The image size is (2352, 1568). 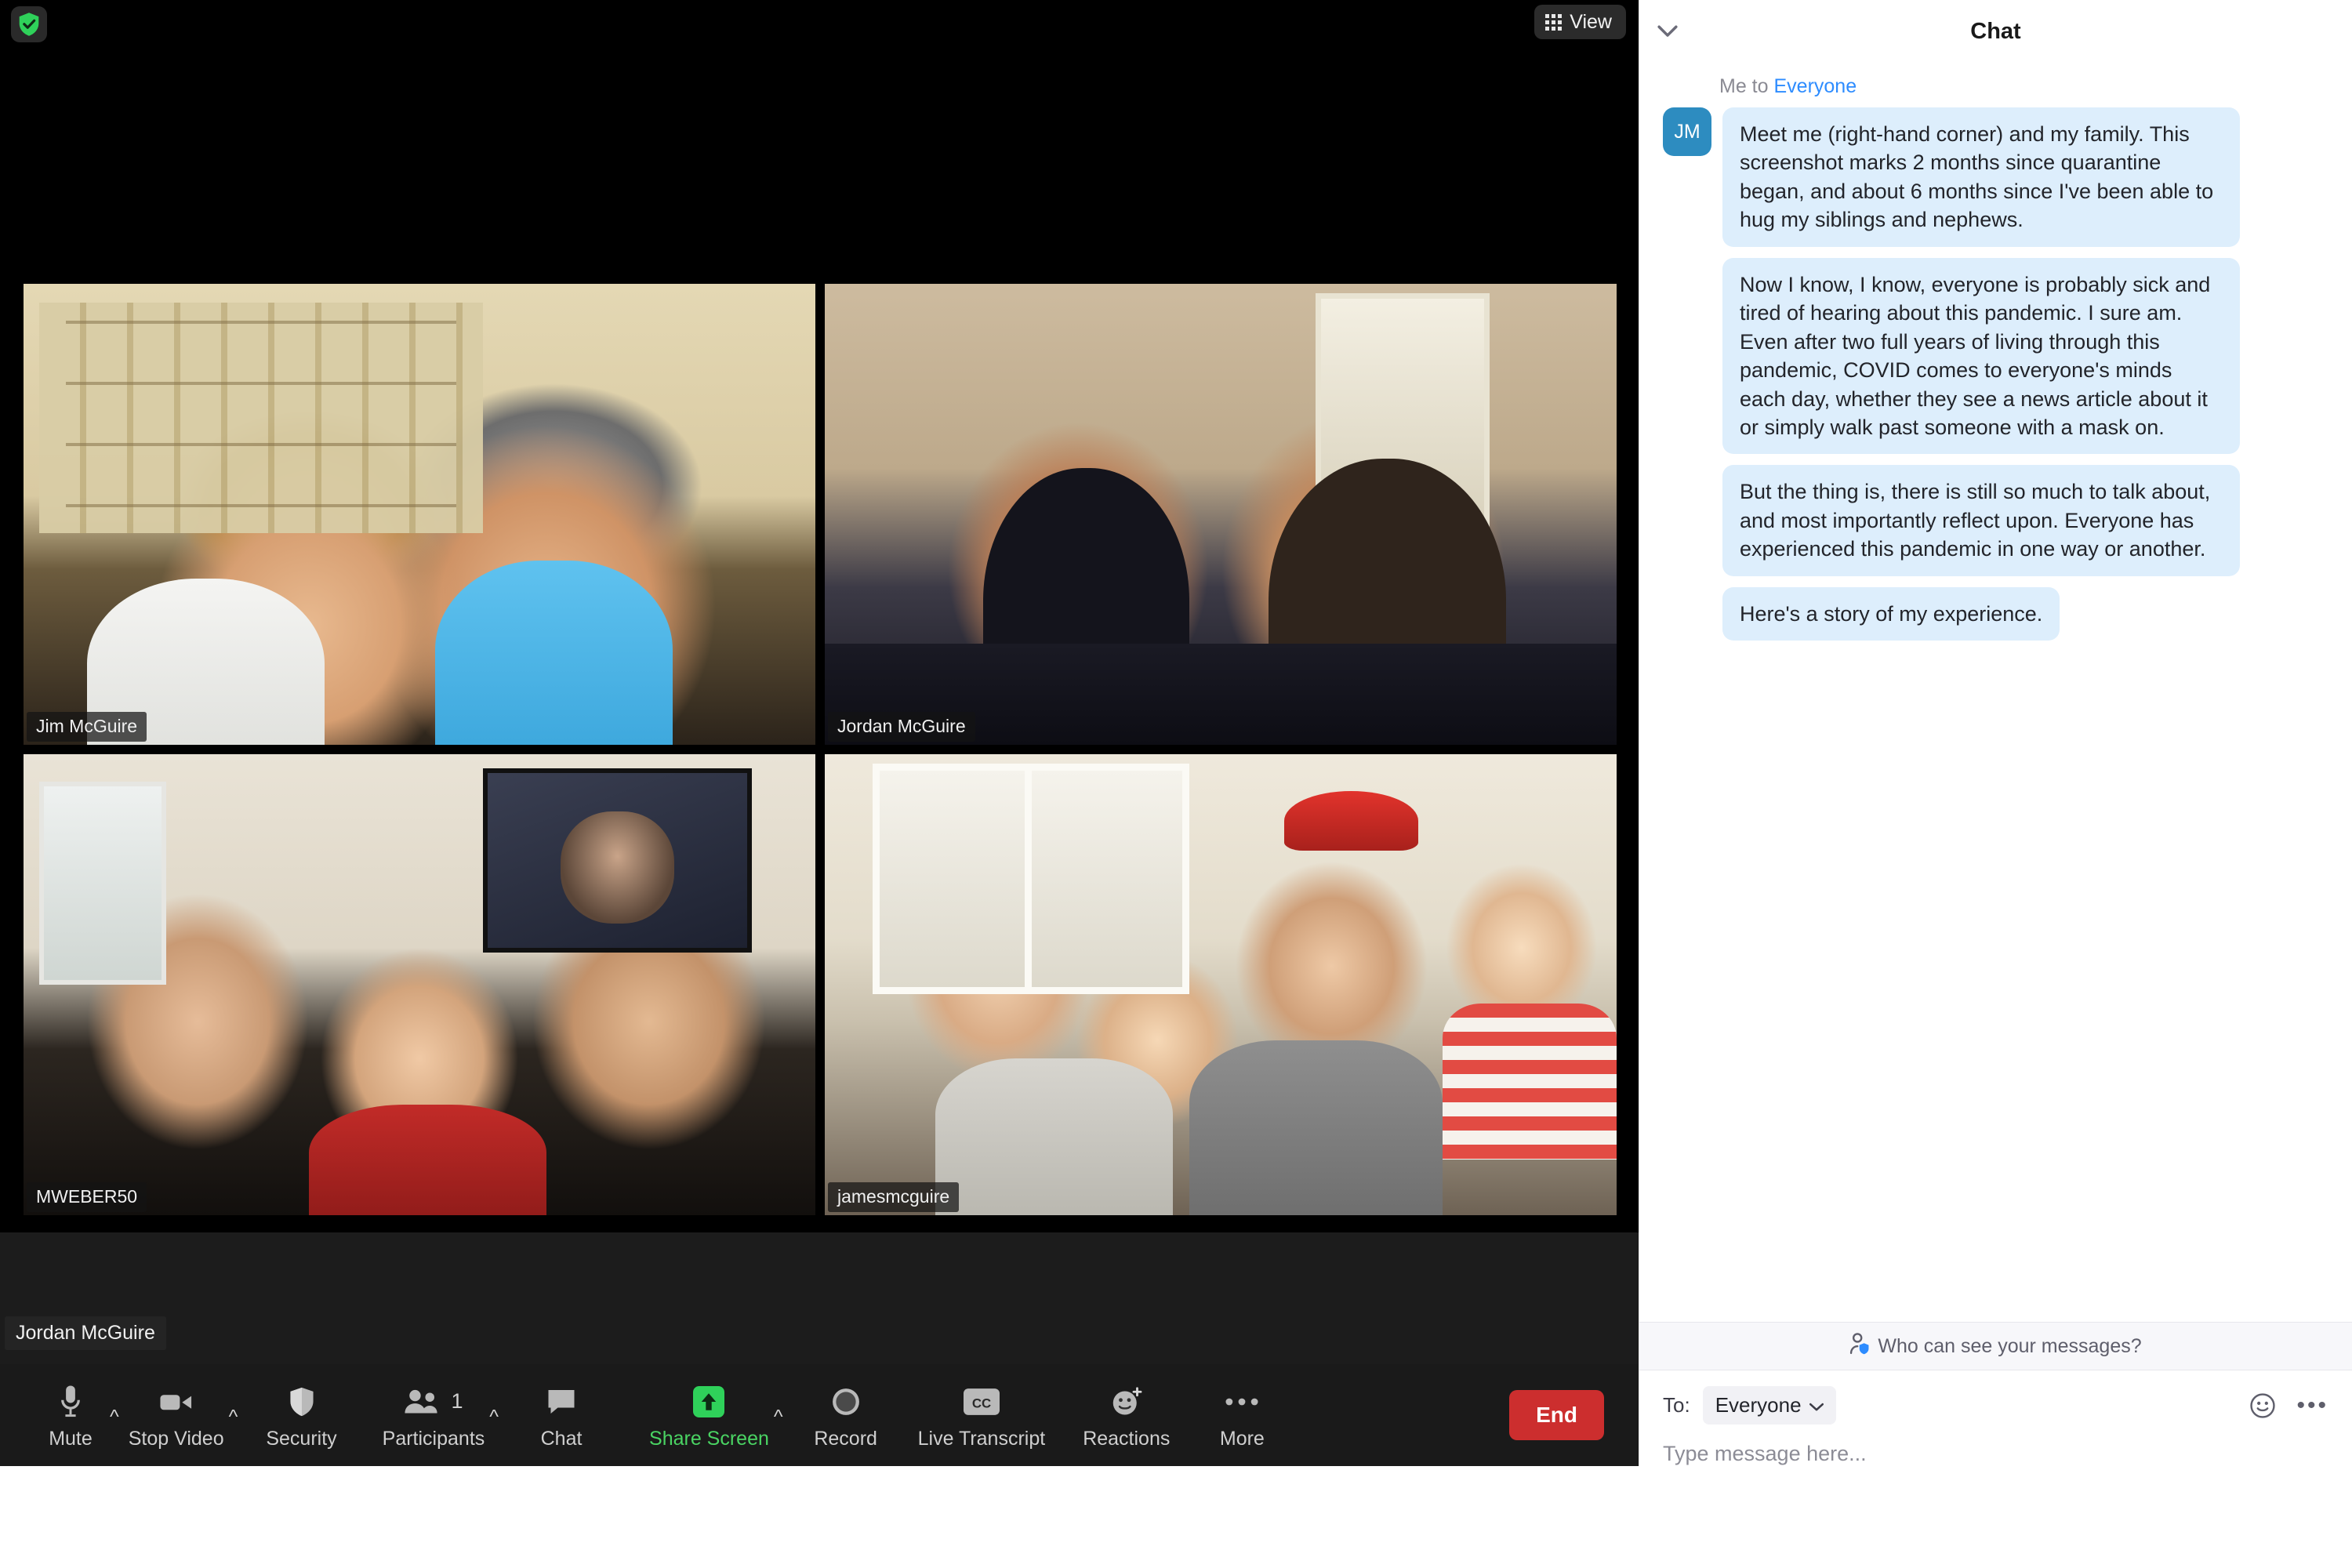 I want to click on composer-toolbar: To: Everyone •••, so click(x=1995, y=1405).